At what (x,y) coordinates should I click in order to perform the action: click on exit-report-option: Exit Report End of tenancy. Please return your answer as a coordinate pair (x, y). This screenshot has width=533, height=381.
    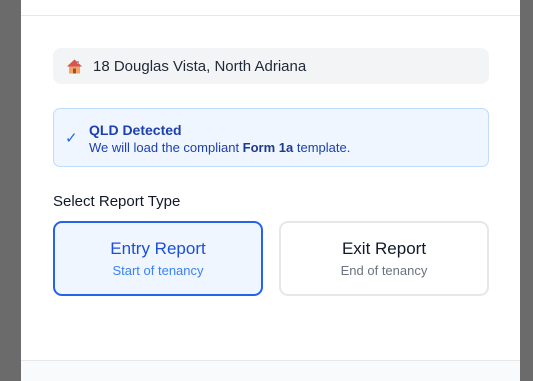
    Looking at the image, I should click on (384, 258).